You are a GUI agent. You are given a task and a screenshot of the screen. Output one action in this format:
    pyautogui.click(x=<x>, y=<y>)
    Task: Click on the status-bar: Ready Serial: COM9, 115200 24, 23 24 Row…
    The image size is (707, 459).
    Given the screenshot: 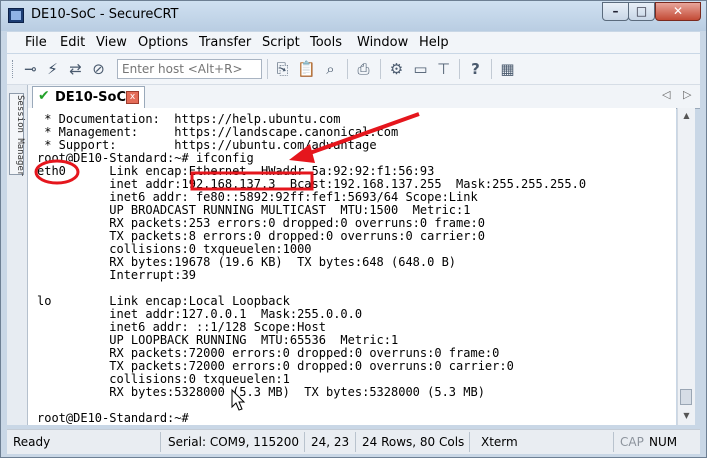 What is the action you would take?
    pyautogui.click(x=353, y=441)
    